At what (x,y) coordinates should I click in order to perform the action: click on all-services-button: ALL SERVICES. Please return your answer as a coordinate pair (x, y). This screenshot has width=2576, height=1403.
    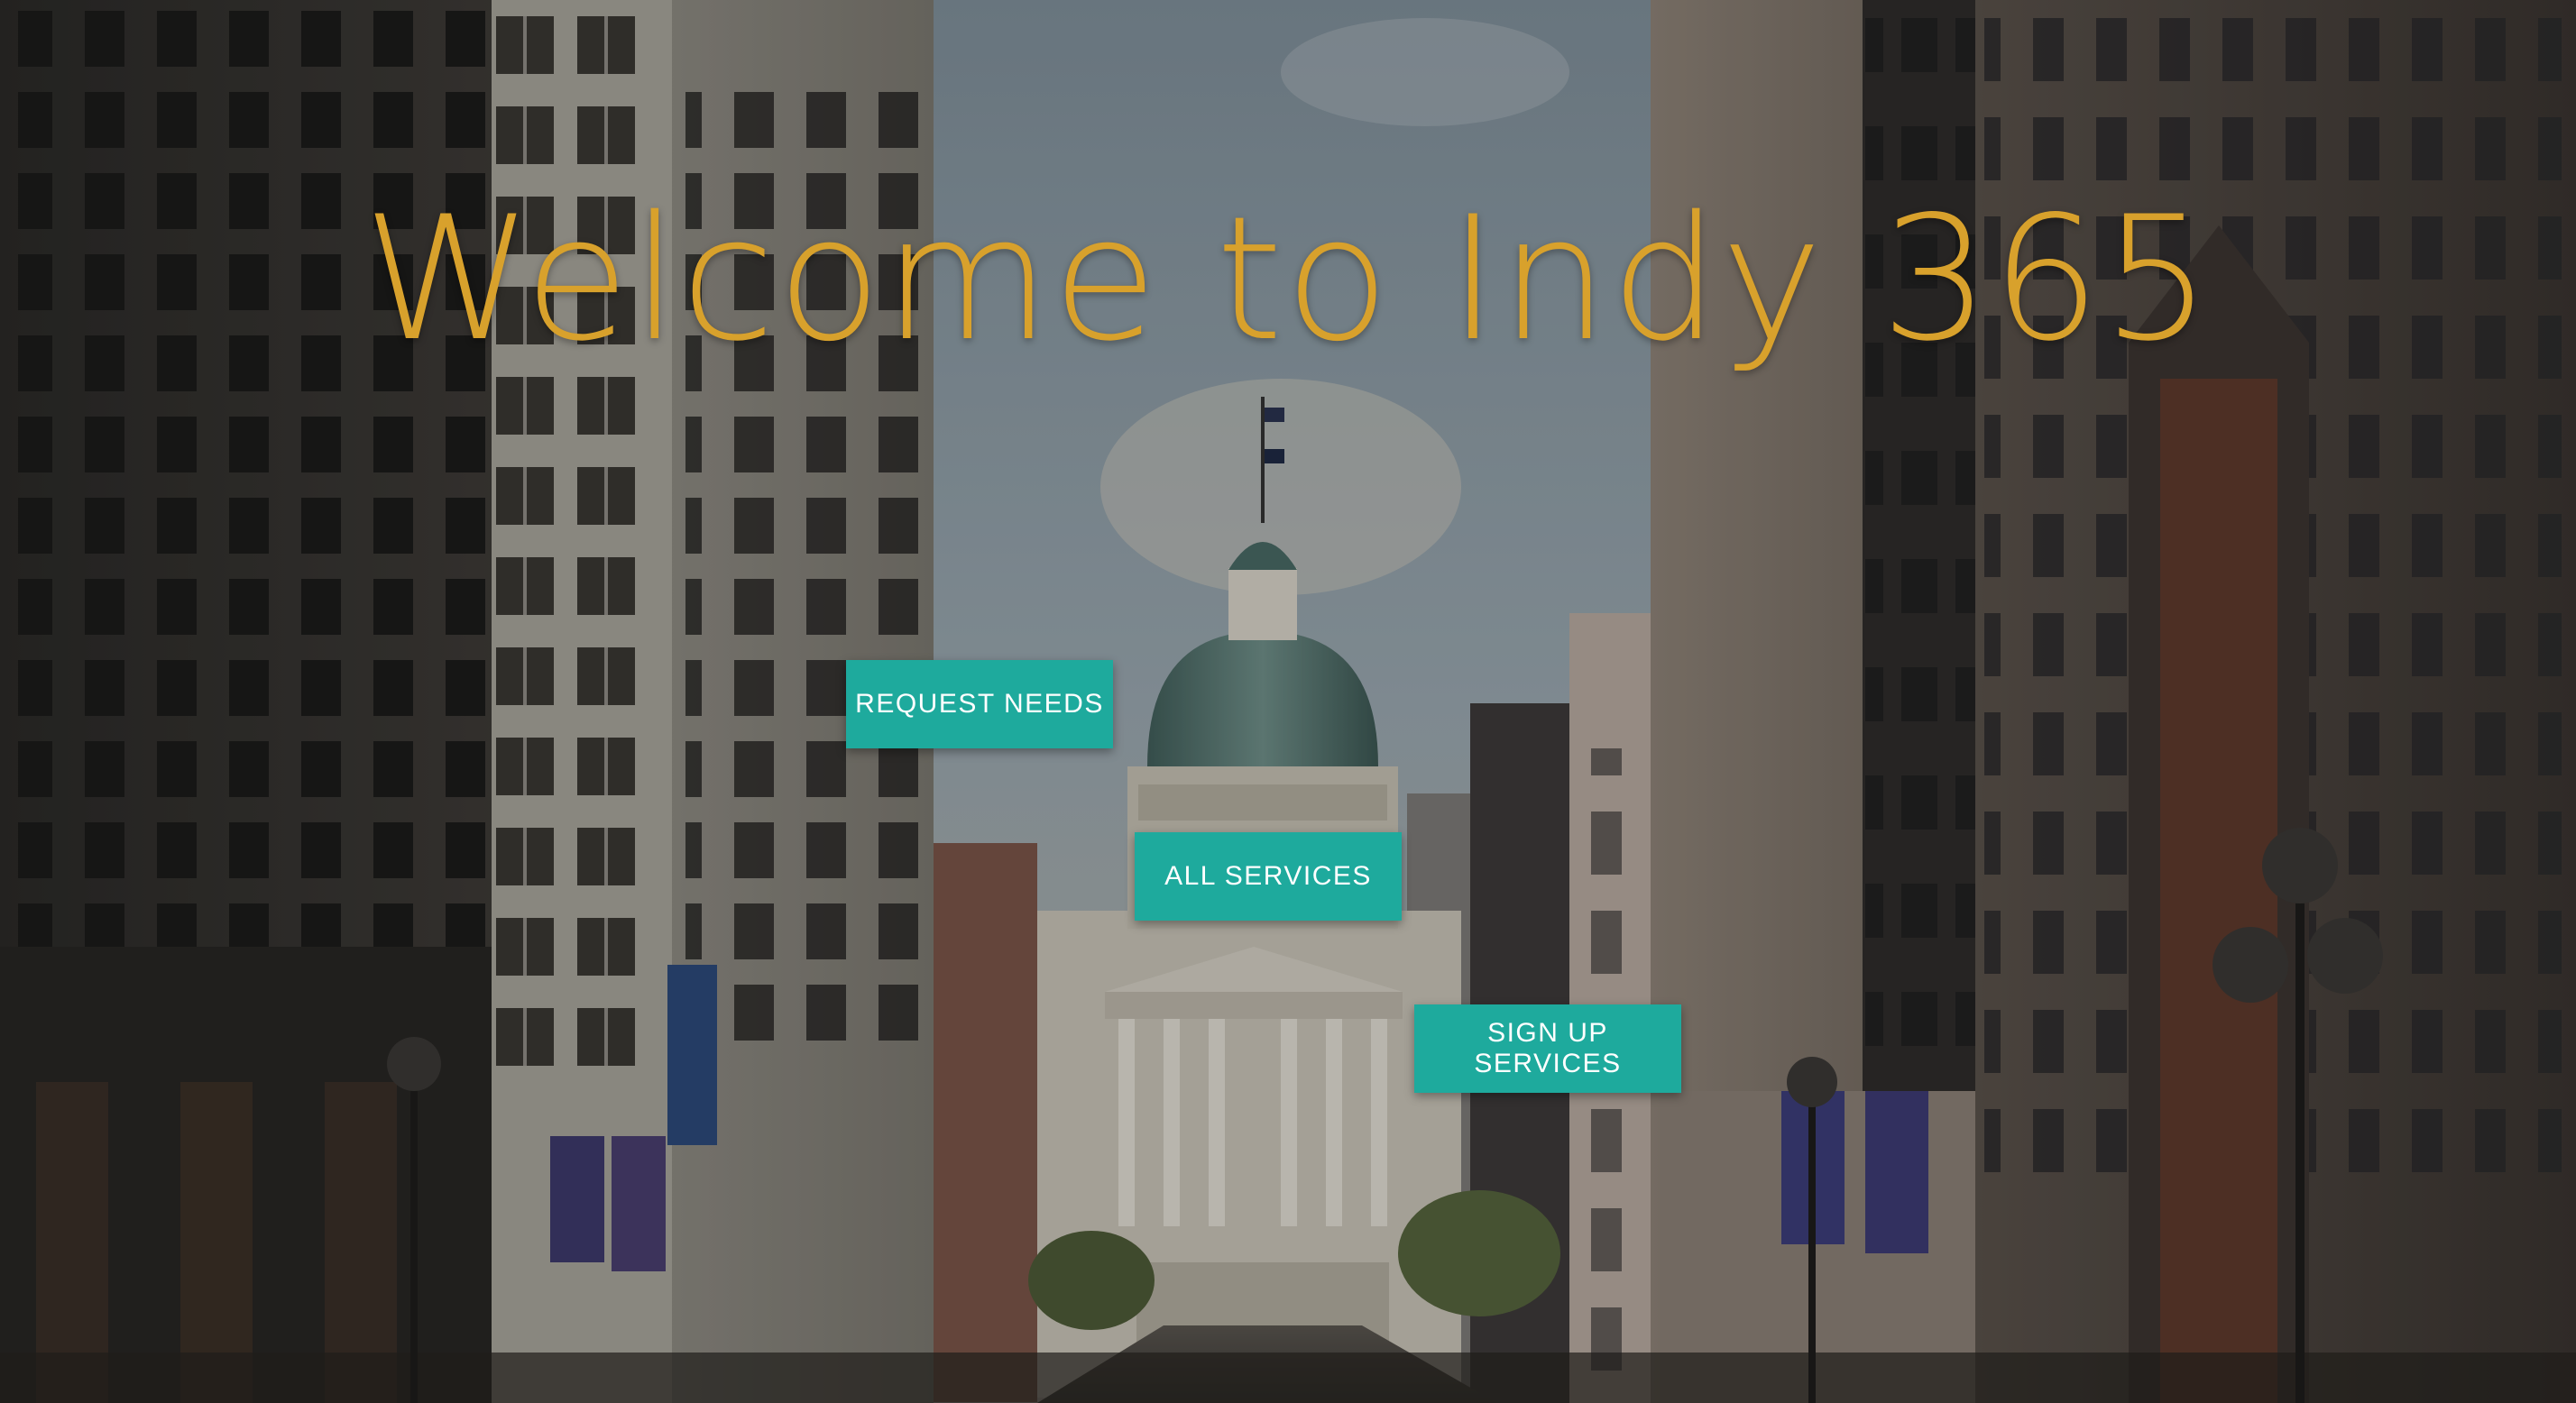
    Looking at the image, I should click on (1268, 877).